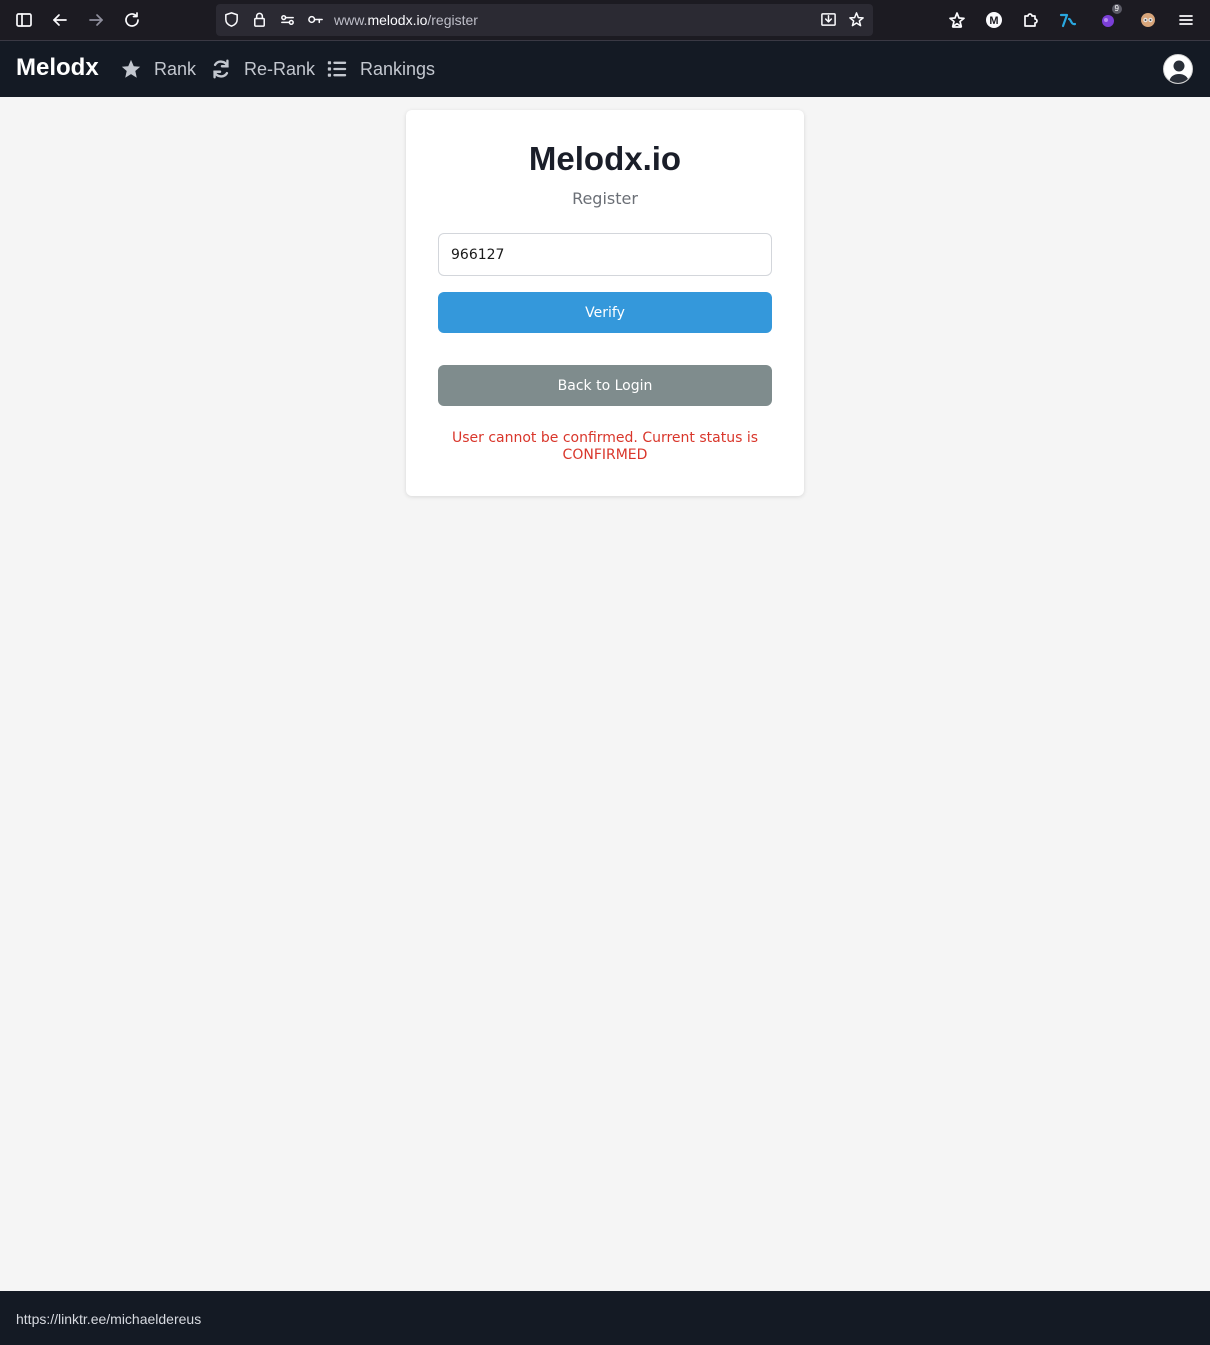  I want to click on card-subtitle: Register, so click(605, 198).